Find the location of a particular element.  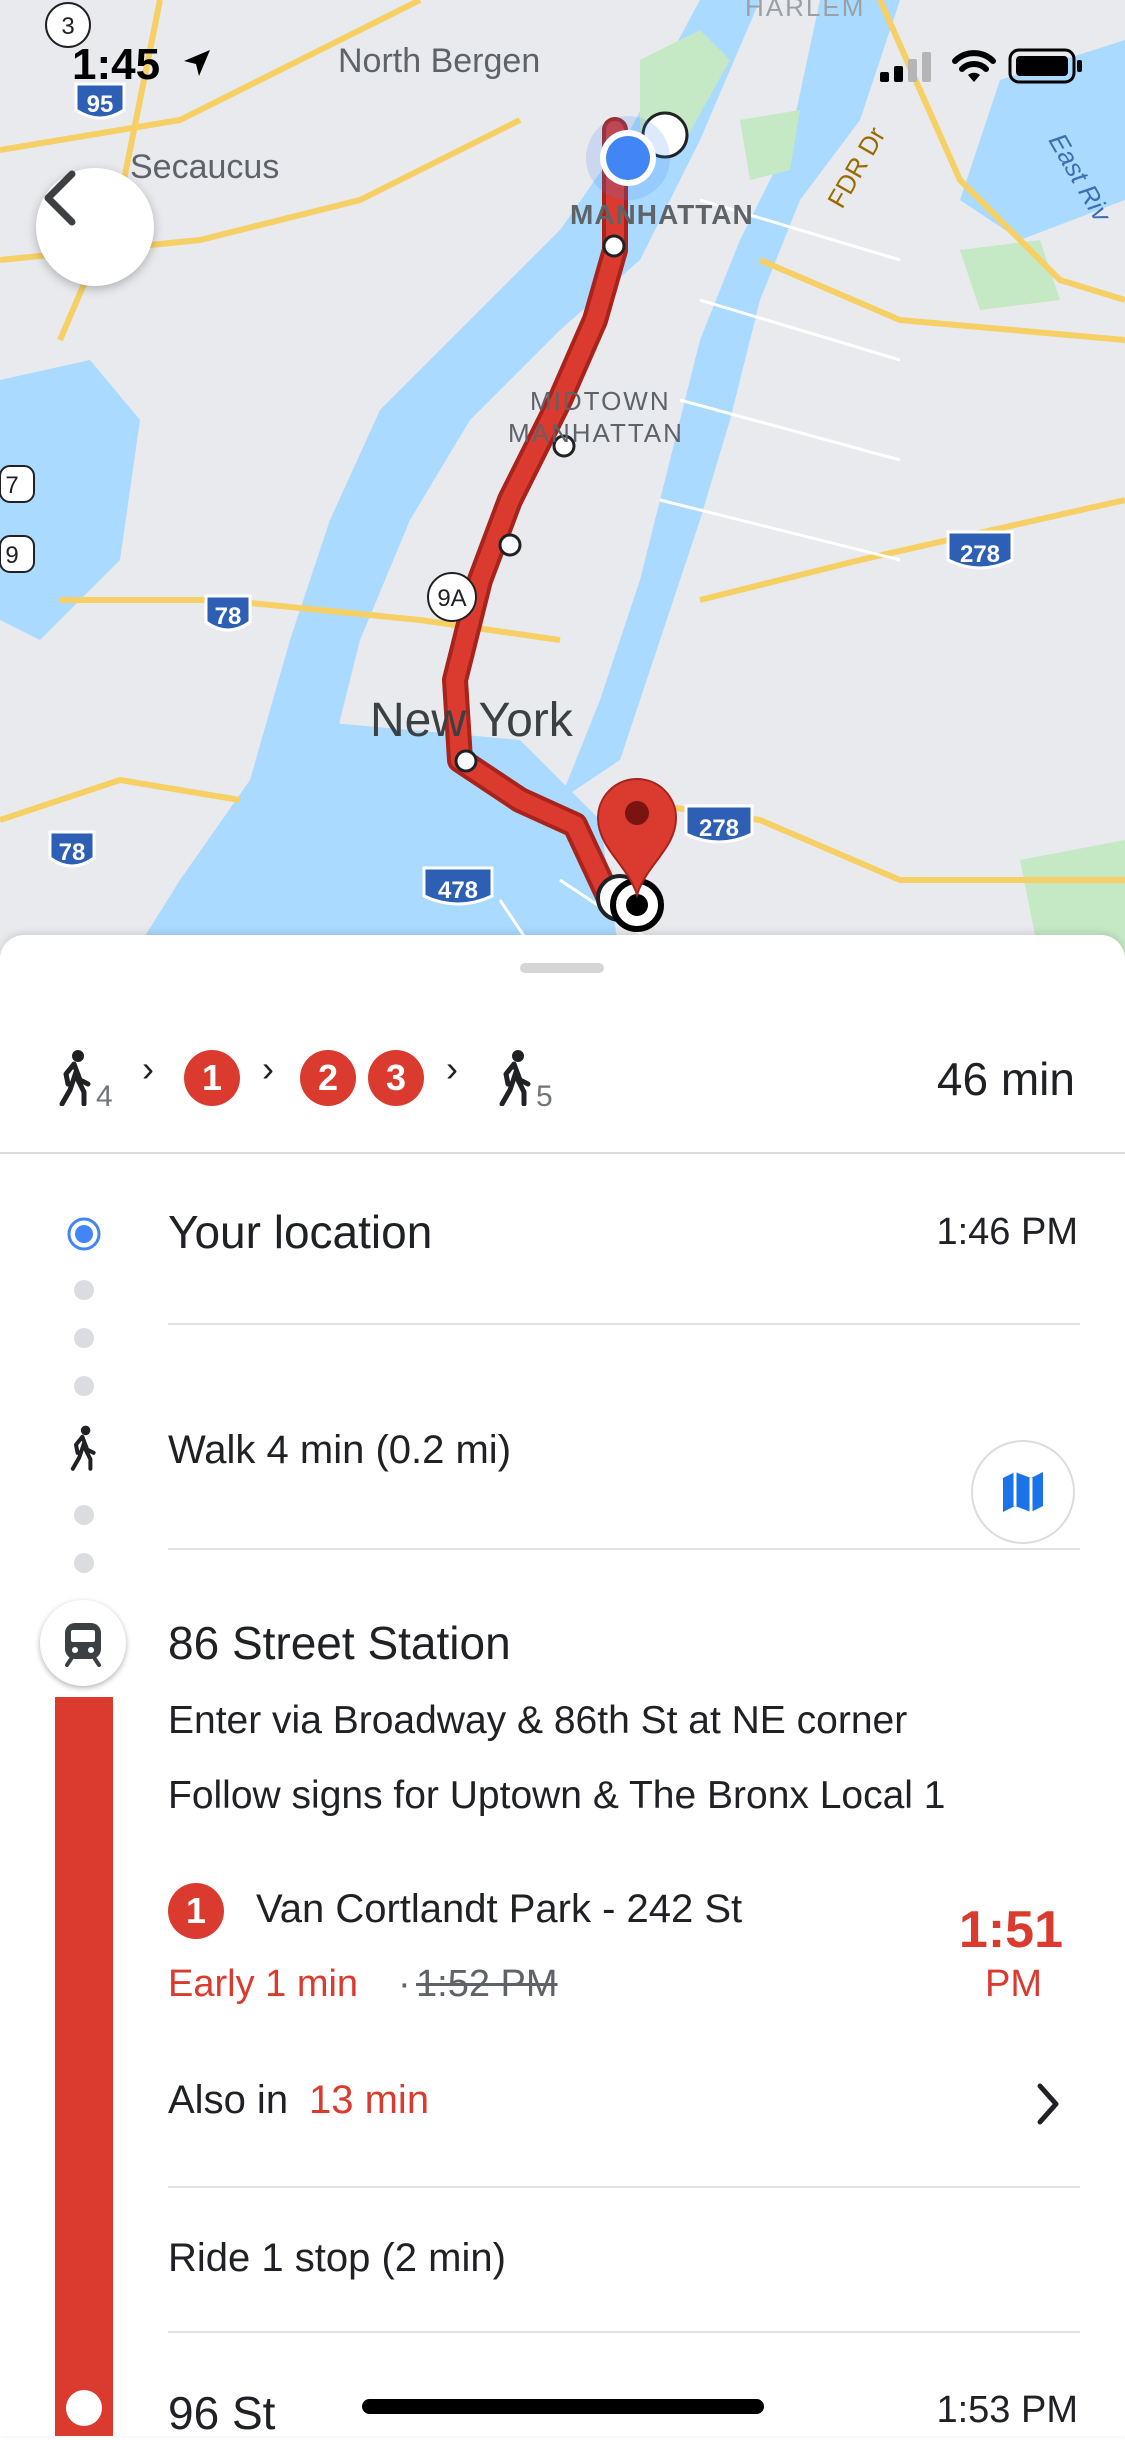

i78-shield-b: 78 is located at coordinates (72, 852).